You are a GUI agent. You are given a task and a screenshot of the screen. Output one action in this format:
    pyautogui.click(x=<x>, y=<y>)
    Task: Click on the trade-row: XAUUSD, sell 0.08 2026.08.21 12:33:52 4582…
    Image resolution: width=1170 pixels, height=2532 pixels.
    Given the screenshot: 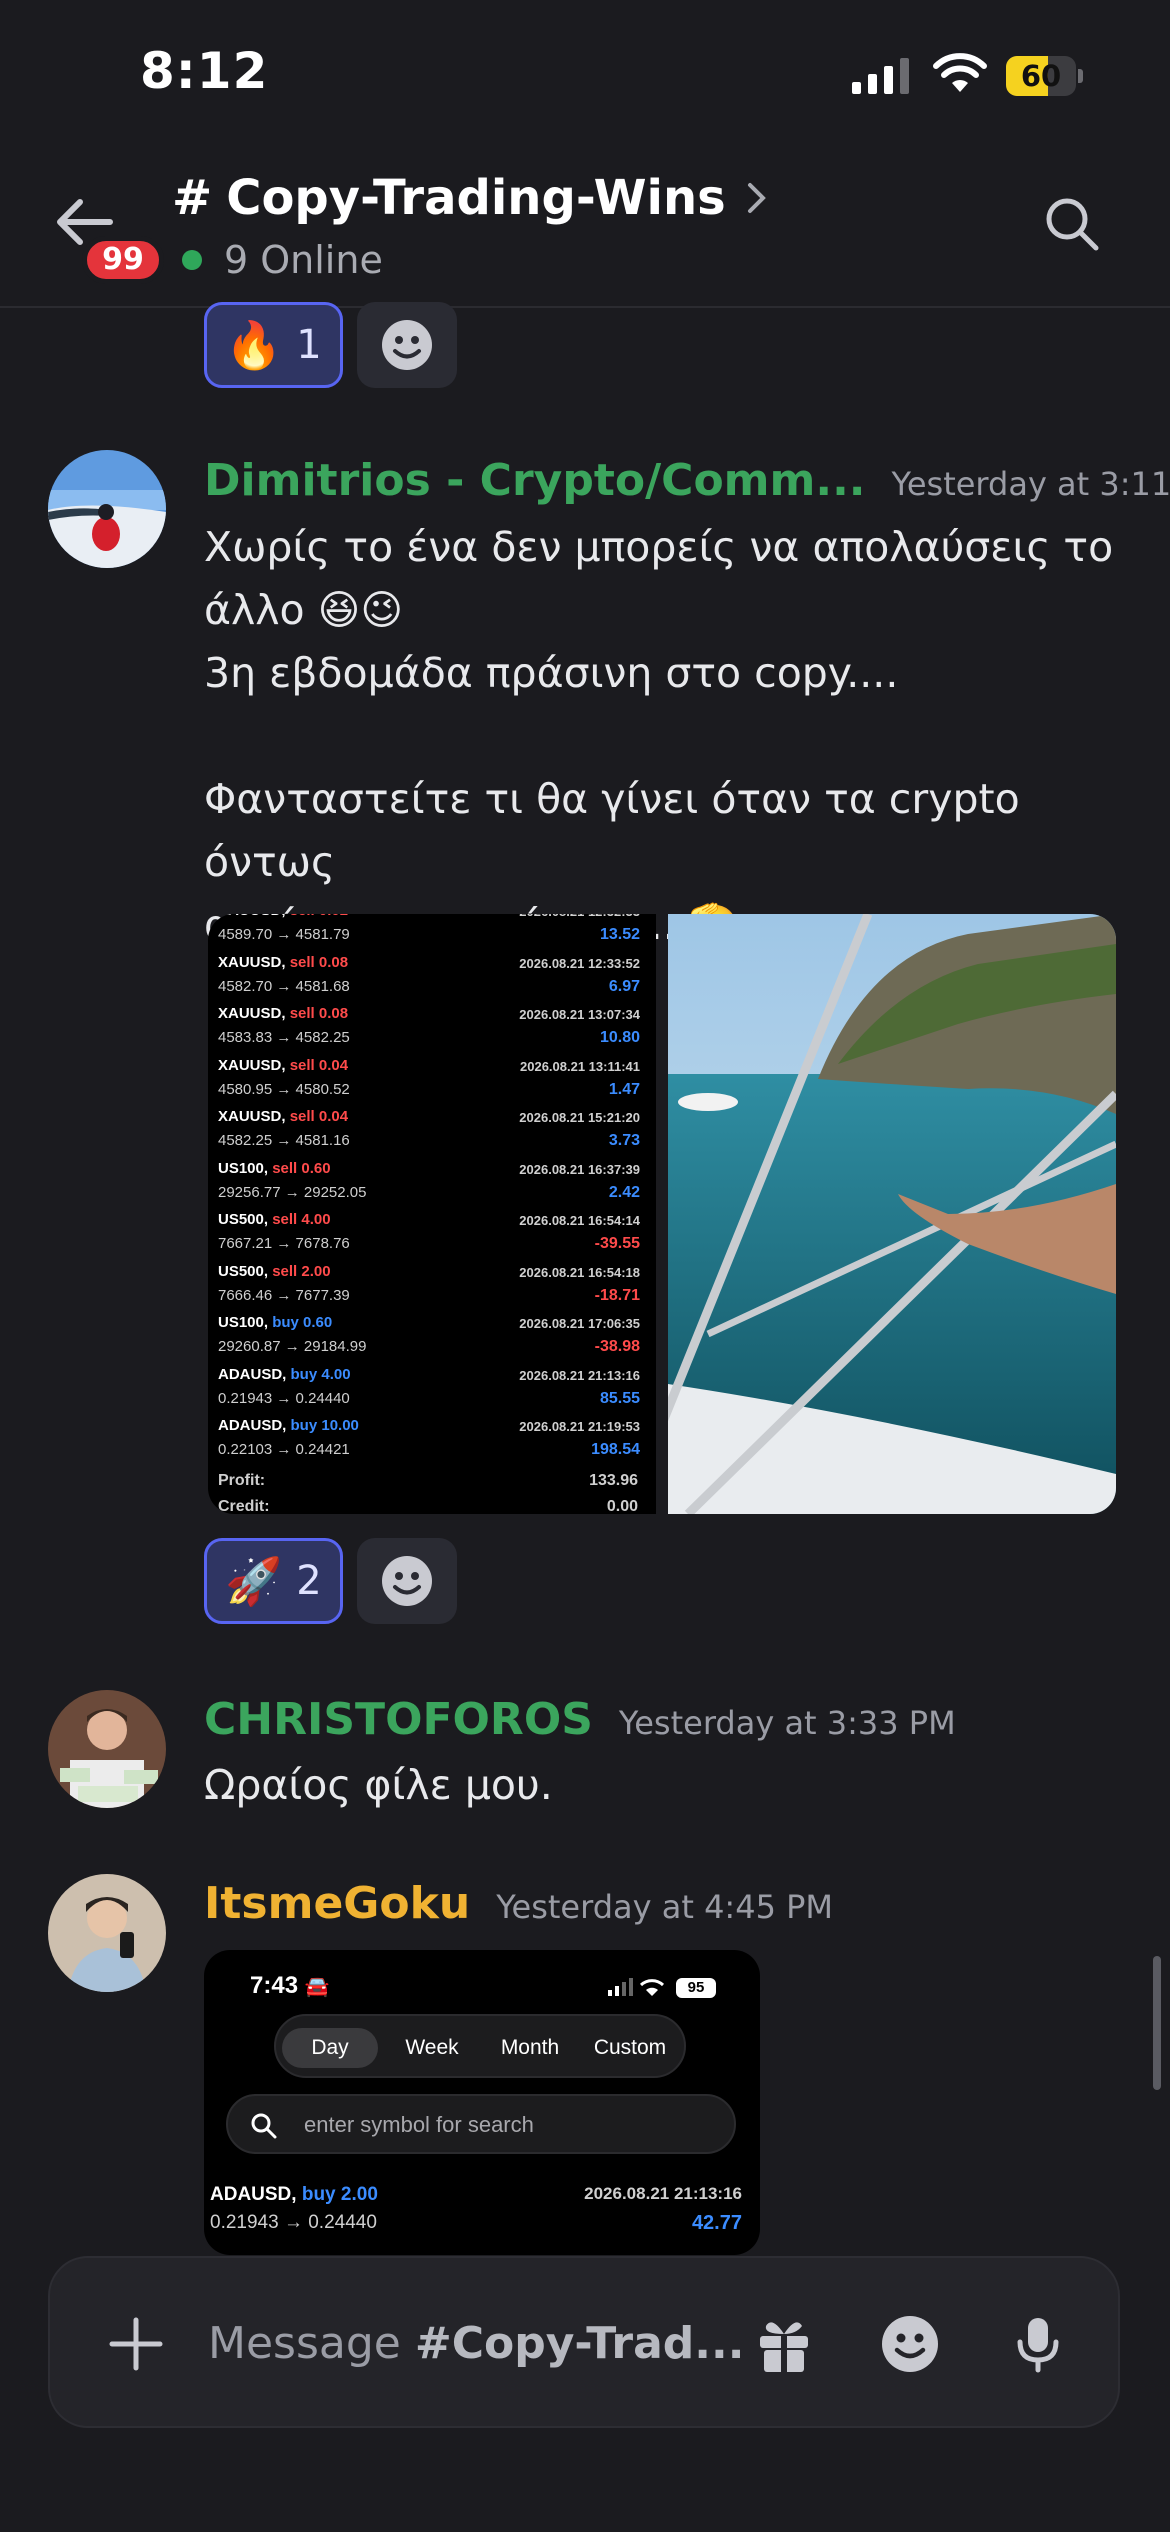 What is the action you would take?
    pyautogui.click(x=428, y=980)
    